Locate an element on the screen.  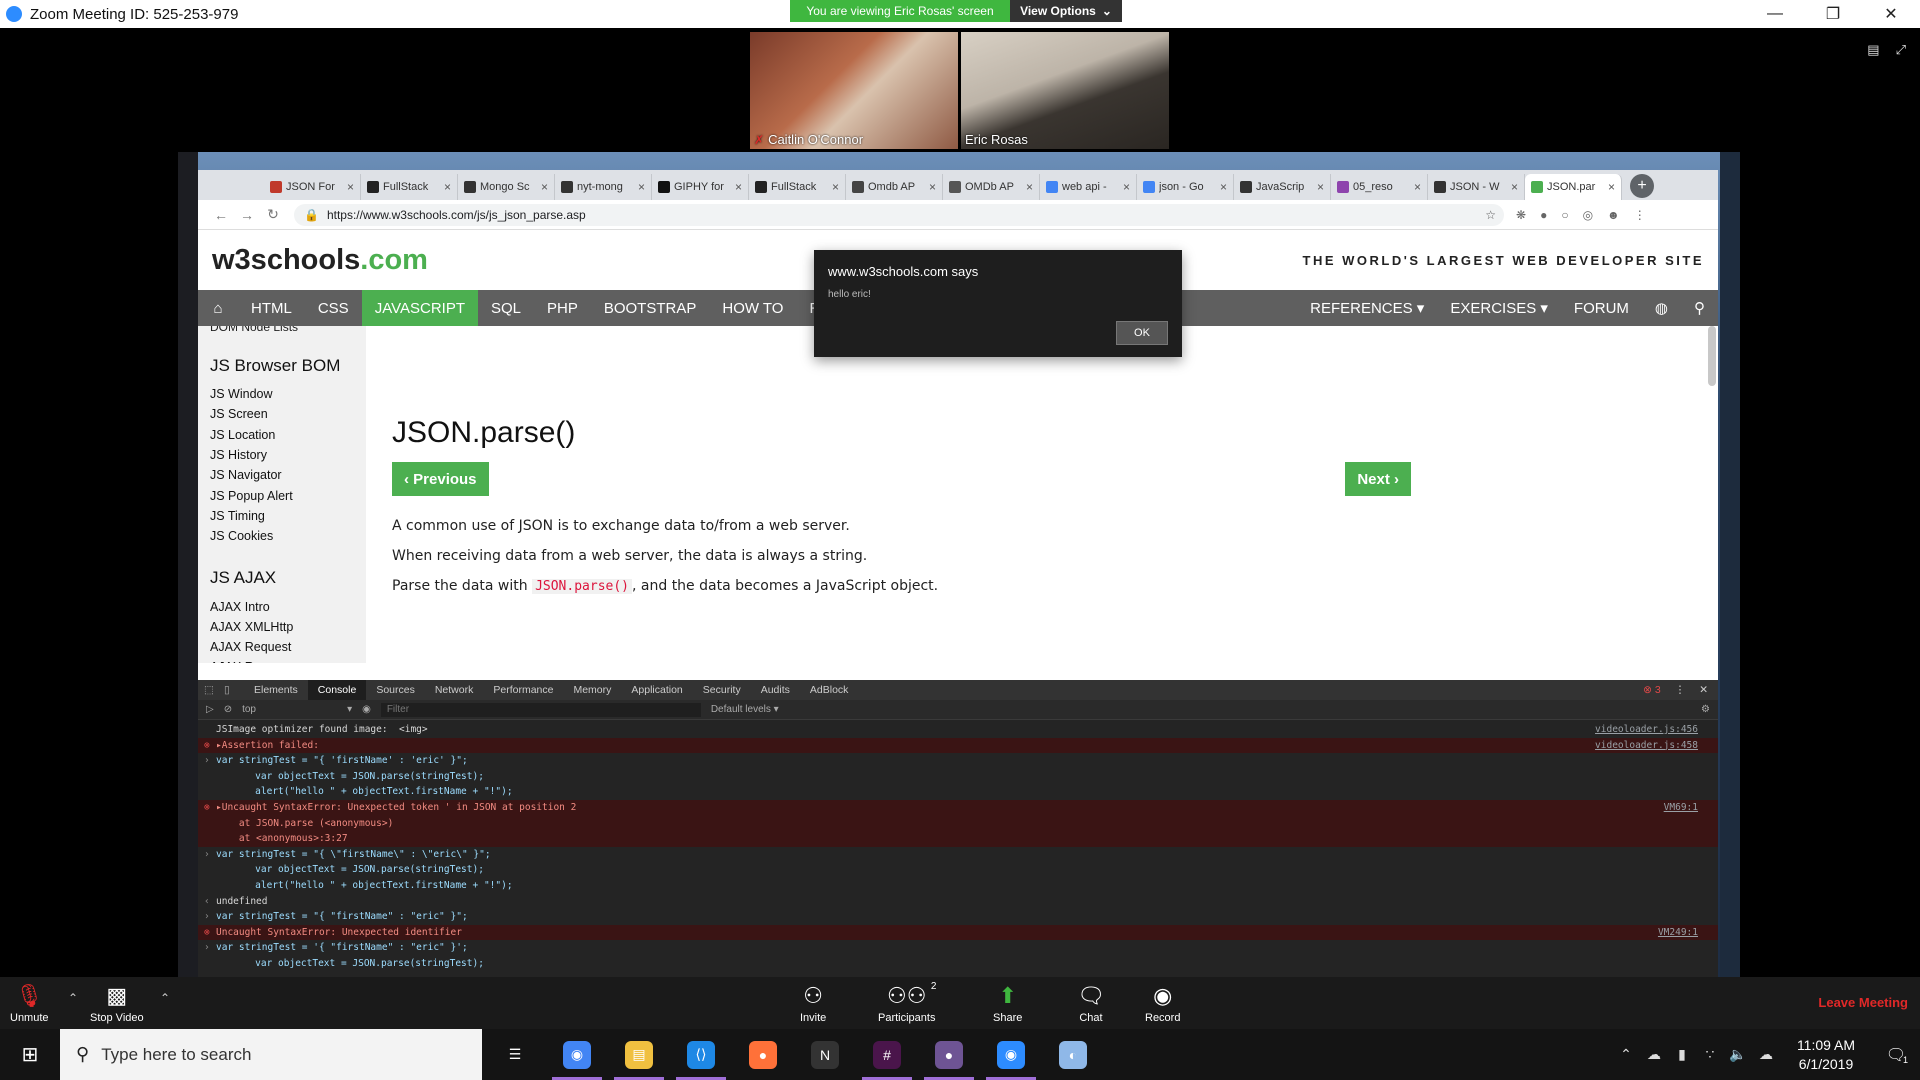
cloud-icon: ☁ is located at coordinates (1654, 1054).